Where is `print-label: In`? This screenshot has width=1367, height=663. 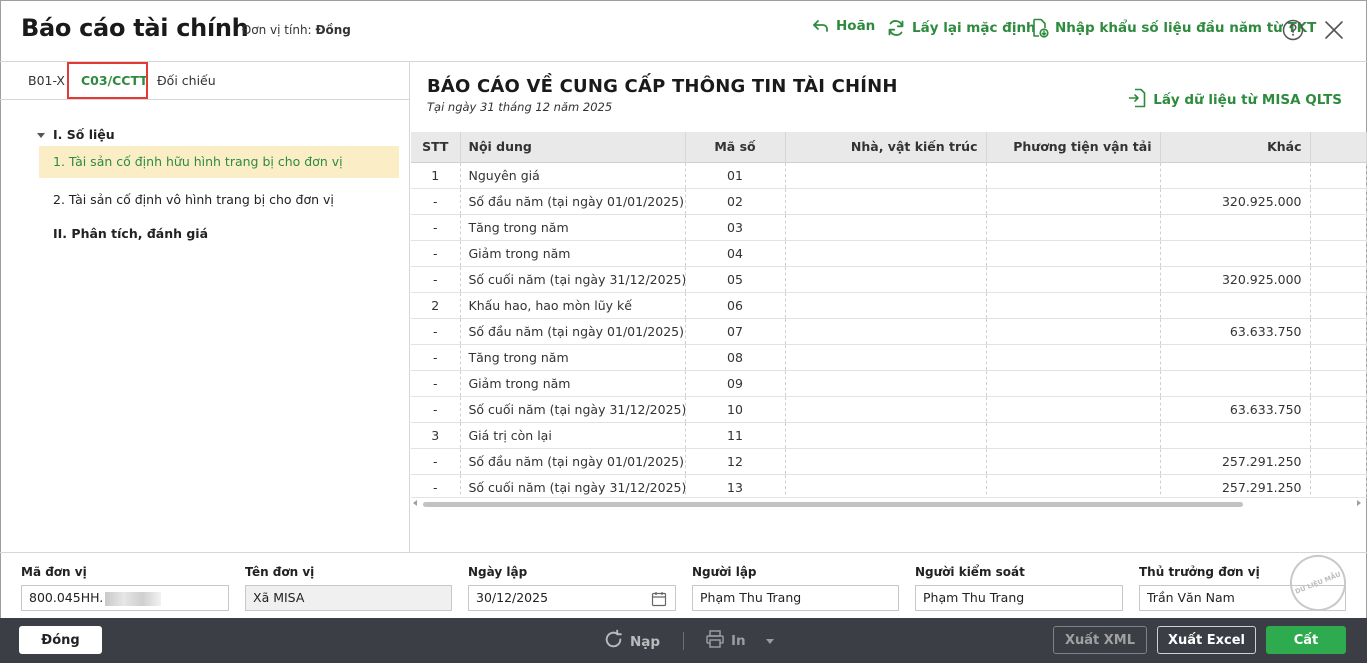
print-label: In is located at coordinates (738, 641).